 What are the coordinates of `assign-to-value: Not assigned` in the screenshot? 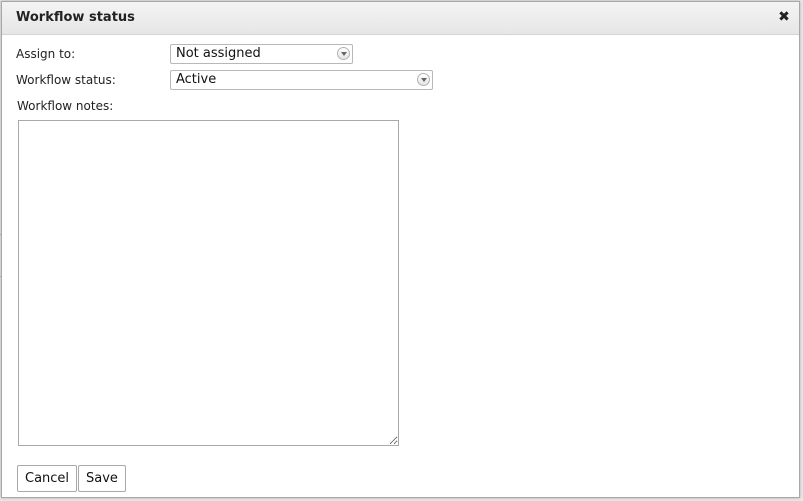 It's located at (218, 53).